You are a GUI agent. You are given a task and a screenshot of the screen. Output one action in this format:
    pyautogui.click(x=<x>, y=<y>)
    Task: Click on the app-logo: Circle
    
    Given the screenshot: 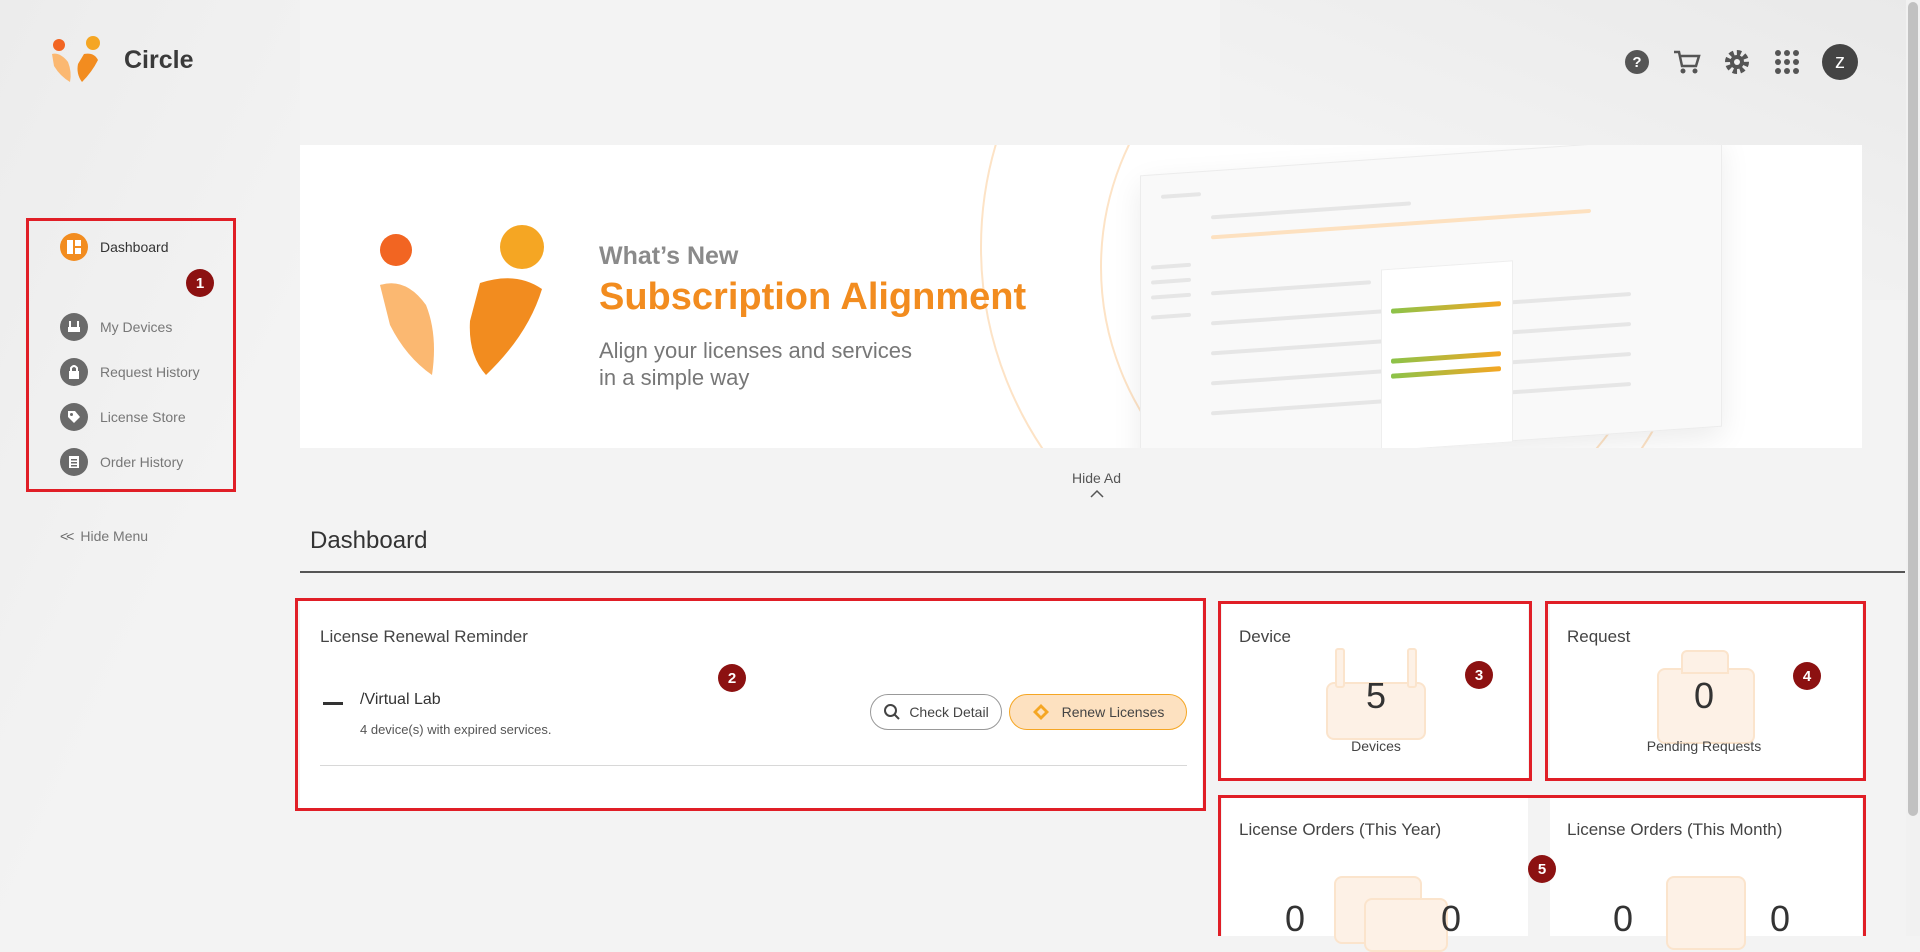 What is the action you would take?
    pyautogui.click(x=121, y=60)
    